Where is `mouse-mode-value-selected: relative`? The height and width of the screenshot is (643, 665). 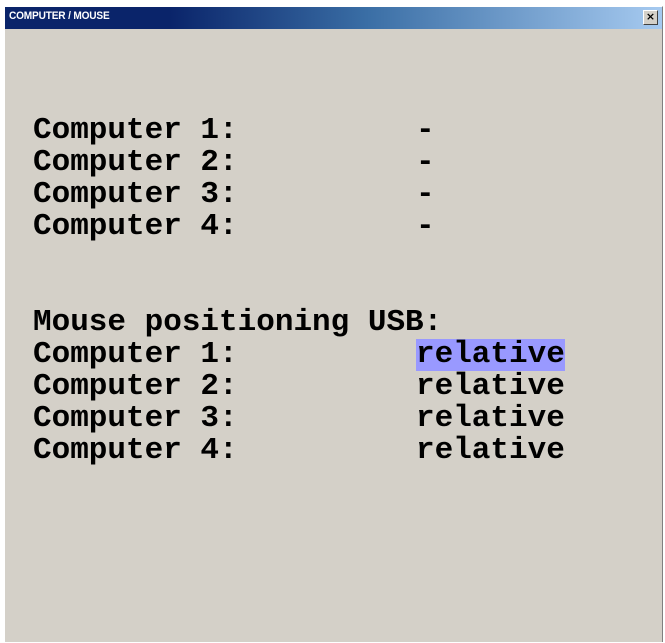
mouse-mode-value-selected: relative is located at coordinates (490, 355).